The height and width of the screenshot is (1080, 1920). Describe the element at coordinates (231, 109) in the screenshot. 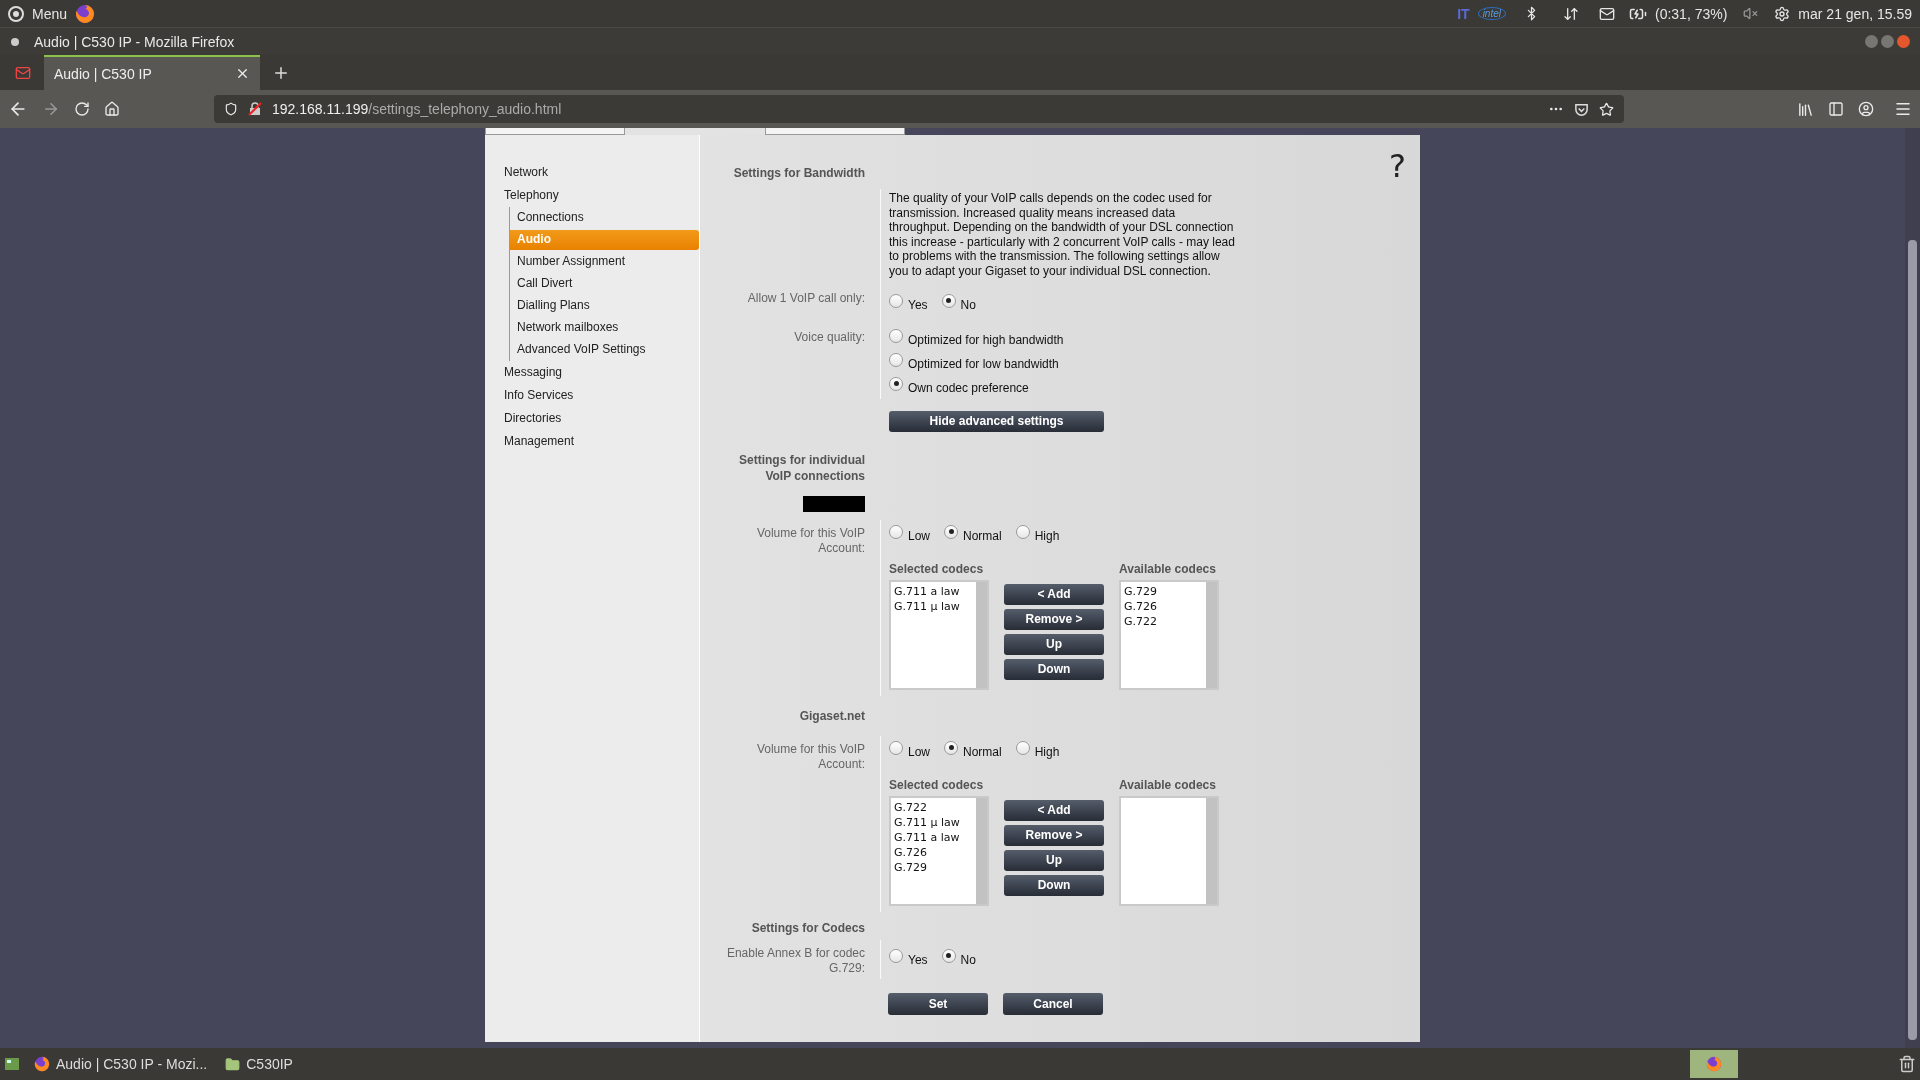

I see `shield-icon` at that location.